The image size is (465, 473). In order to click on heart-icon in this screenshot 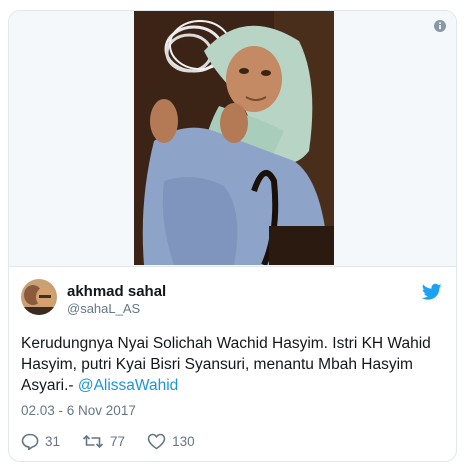, I will do `click(156, 441)`.